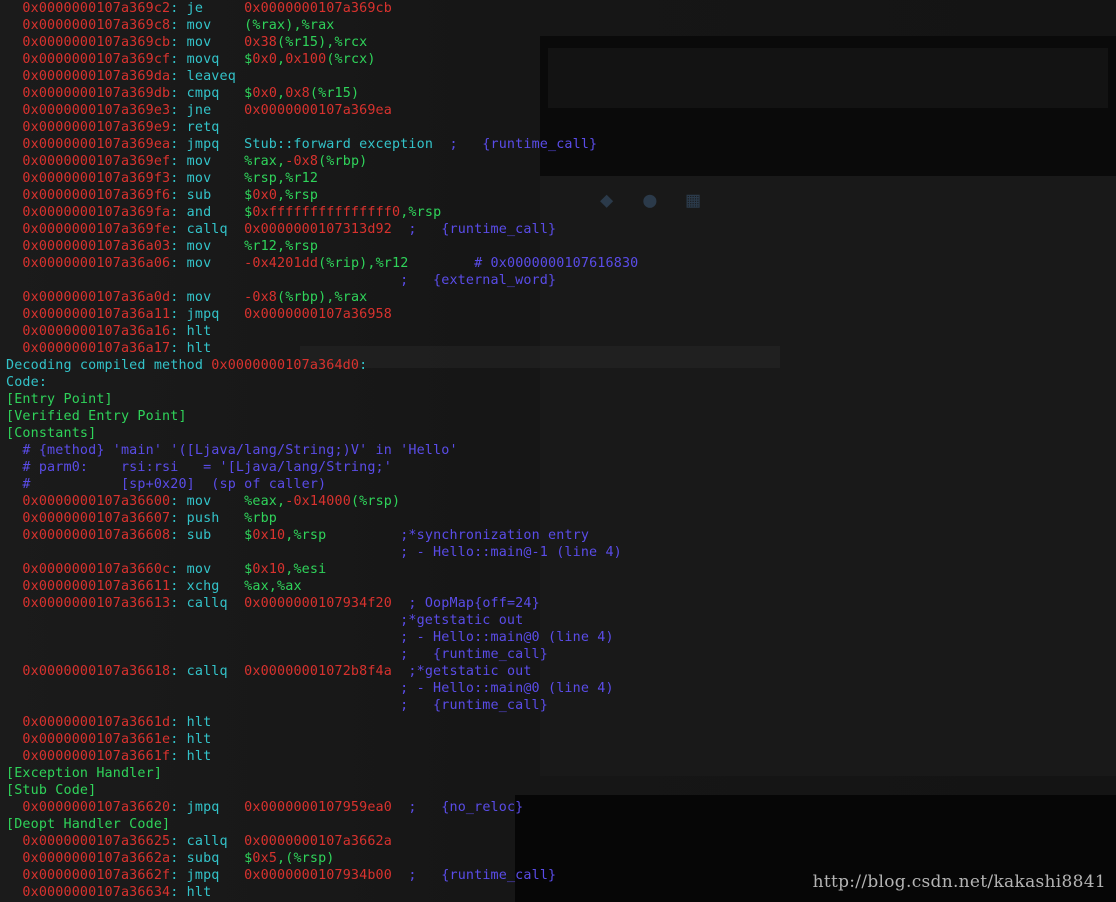 The width and height of the screenshot is (1116, 902). What do you see at coordinates (466, 603) in the screenshot?
I see `terminal-text-segment: ; OopMap{off=24}` at bounding box center [466, 603].